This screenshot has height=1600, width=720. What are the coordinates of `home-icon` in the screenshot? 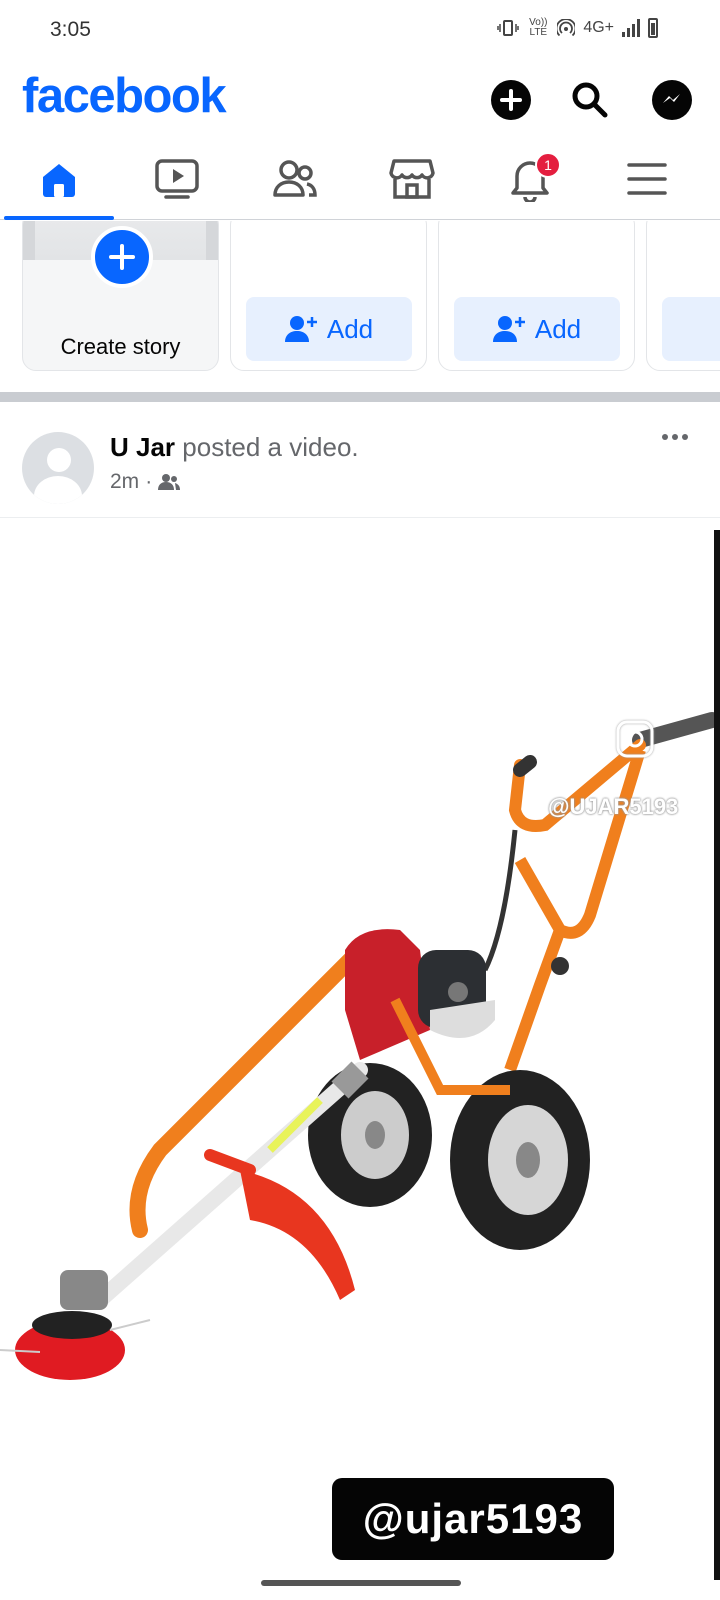 It's located at (59, 180).